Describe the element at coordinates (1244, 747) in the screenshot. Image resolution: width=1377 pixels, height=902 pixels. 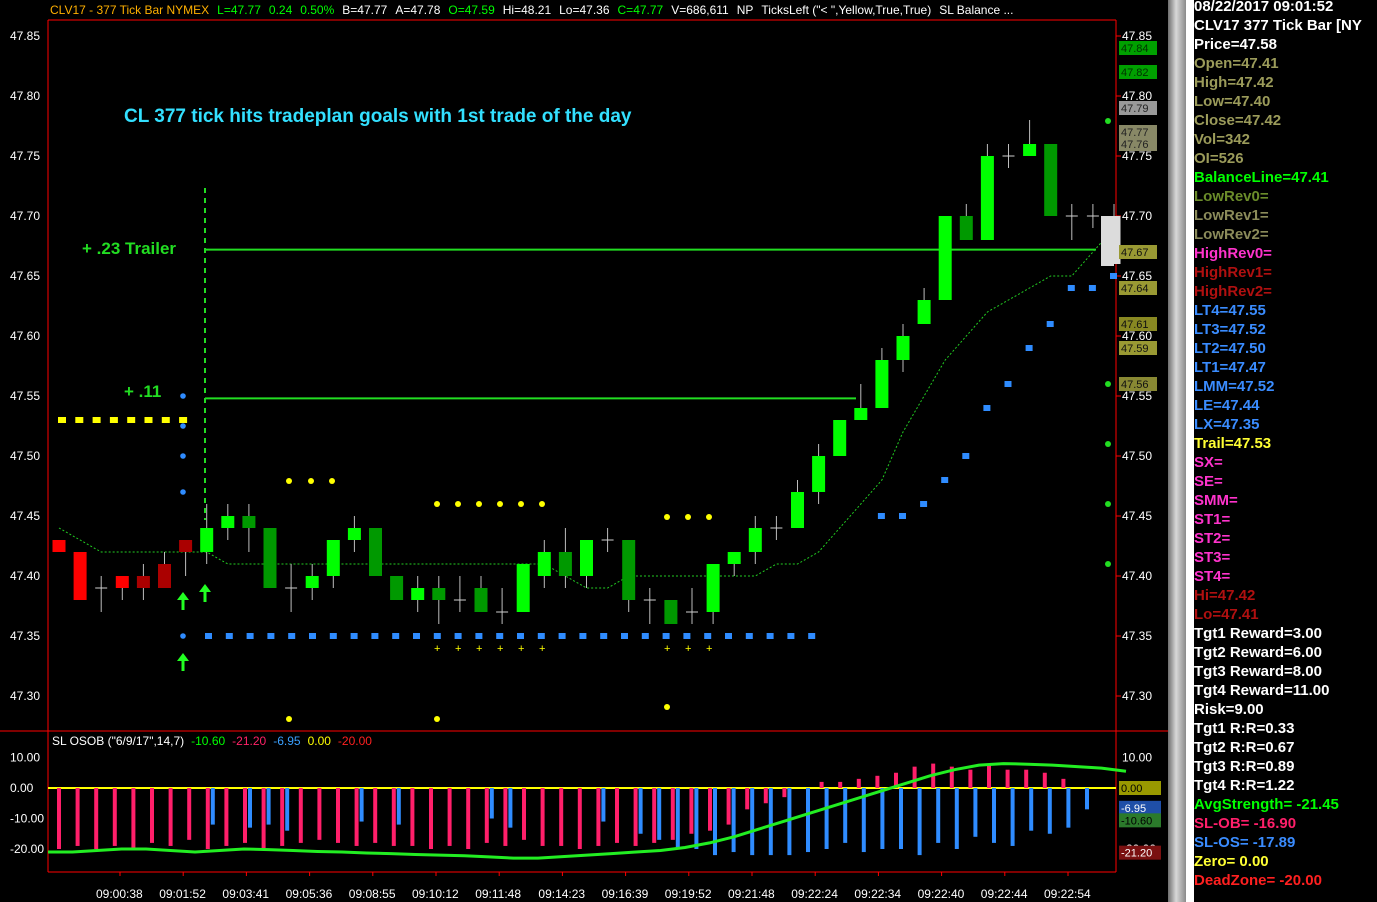
I see `data-window-row: Tgt2 R:R=0.67` at that location.